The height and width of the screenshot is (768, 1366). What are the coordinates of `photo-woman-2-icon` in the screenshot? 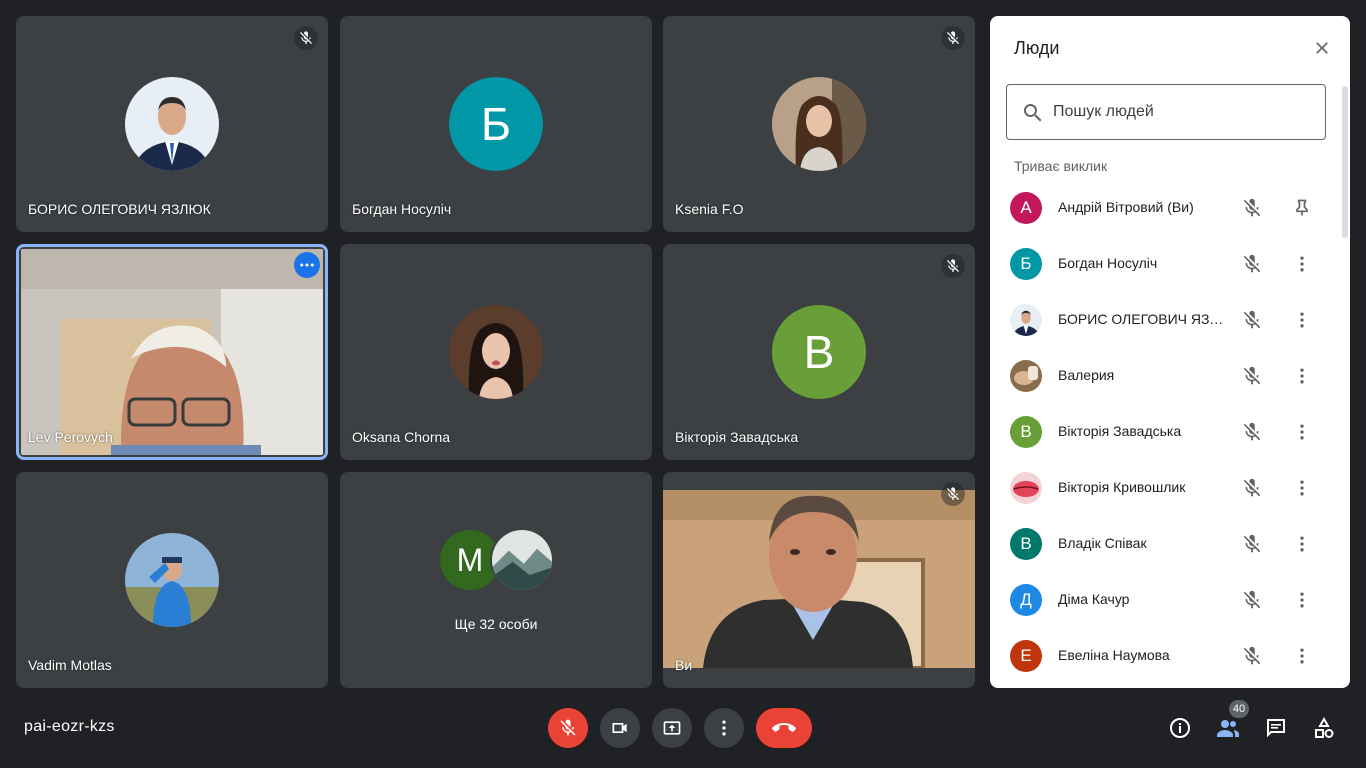 It's located at (496, 352).